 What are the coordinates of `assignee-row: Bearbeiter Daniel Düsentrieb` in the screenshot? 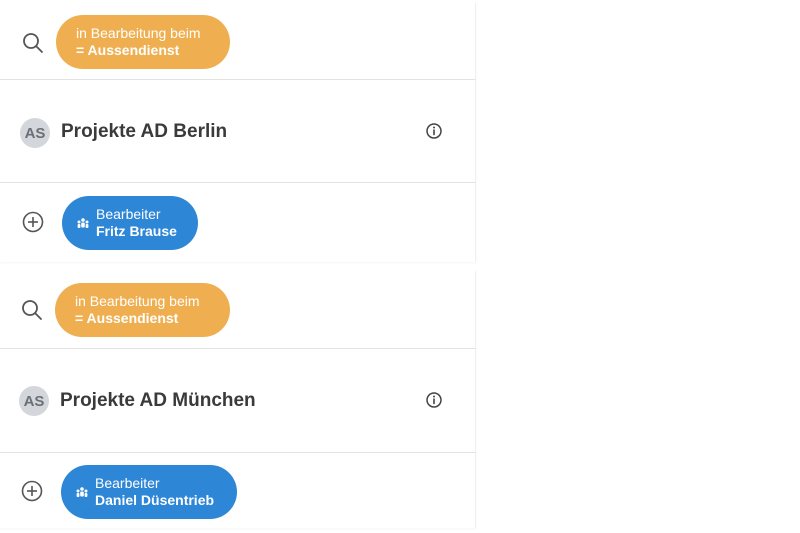 It's located at (238, 490).